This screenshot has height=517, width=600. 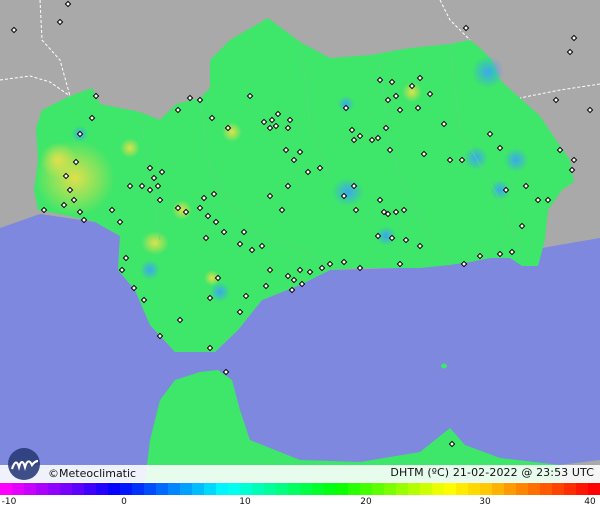 I want to click on map-caption: DHTM (ºC) 21-02-2022 @ 23:53 UTC, so click(x=492, y=472).